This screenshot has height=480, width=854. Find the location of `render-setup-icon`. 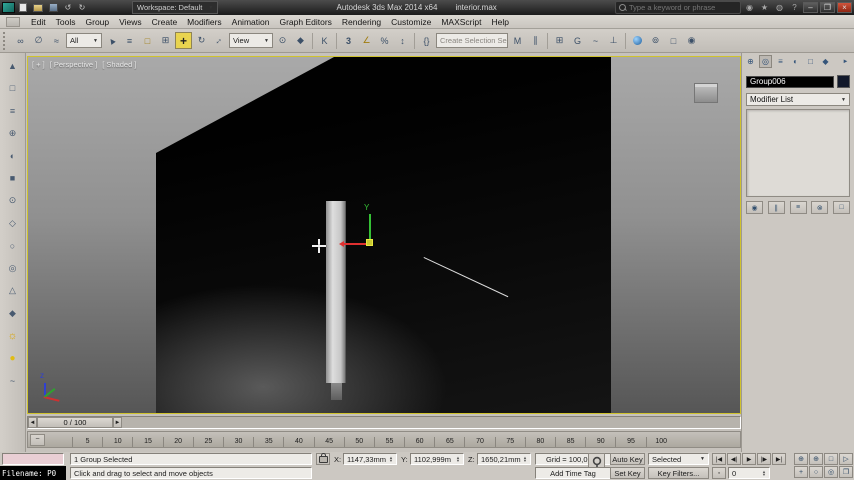

render-setup-icon is located at coordinates (655, 40).